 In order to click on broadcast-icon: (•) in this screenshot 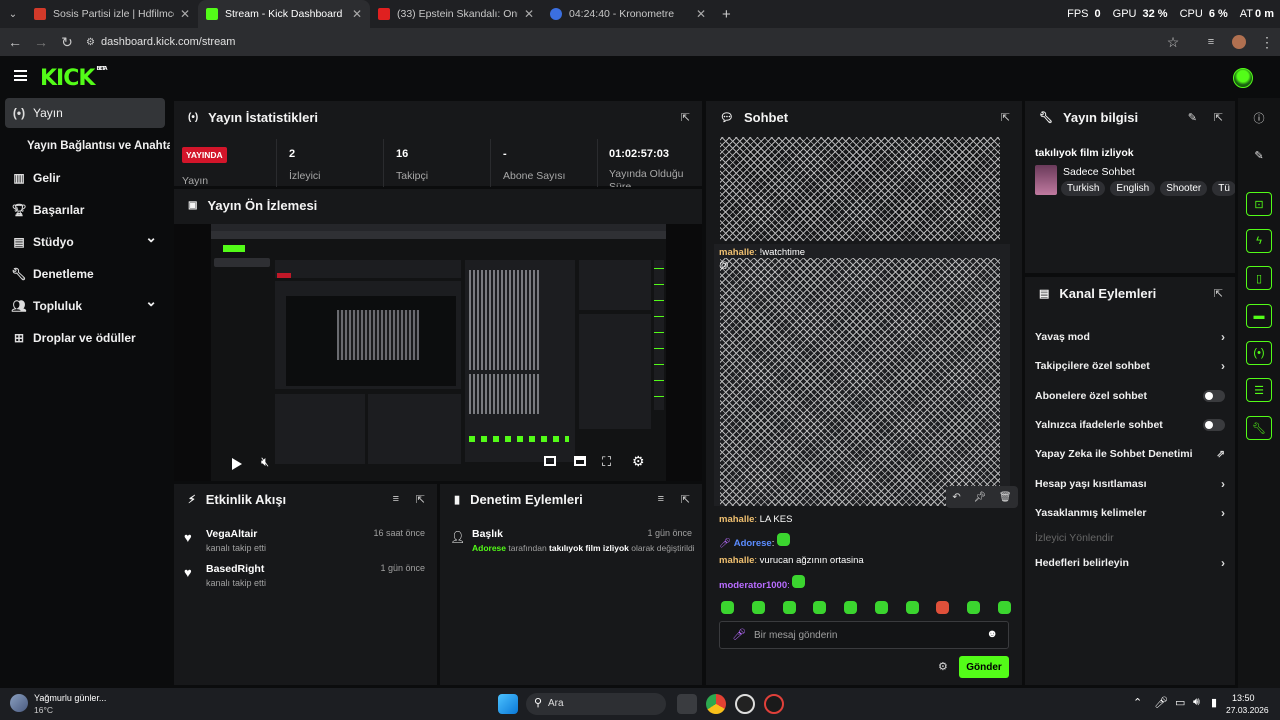, I will do `click(1259, 353)`.